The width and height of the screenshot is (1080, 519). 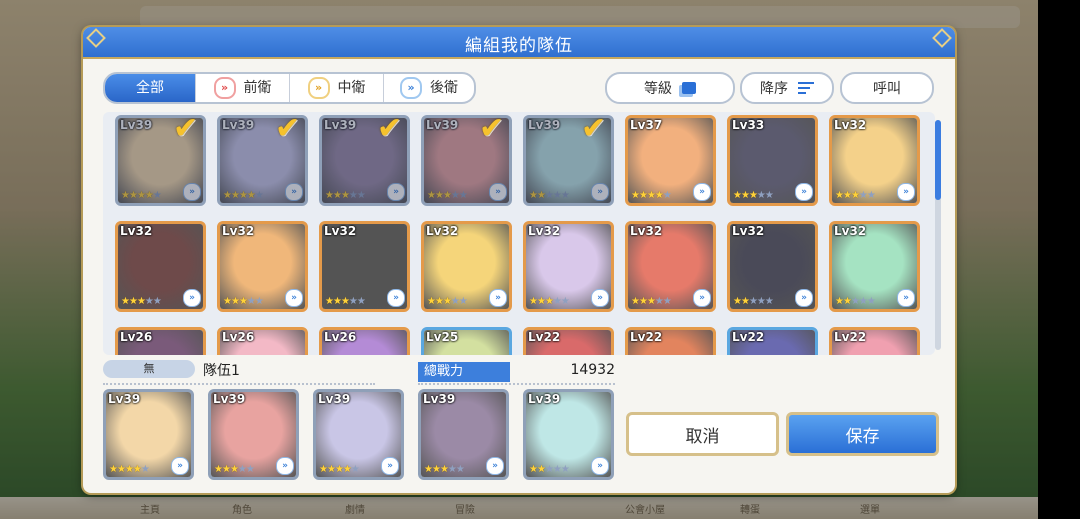 What do you see at coordinates (658, 89) in the screenshot?
I see `level-sort-label: 等級` at bounding box center [658, 89].